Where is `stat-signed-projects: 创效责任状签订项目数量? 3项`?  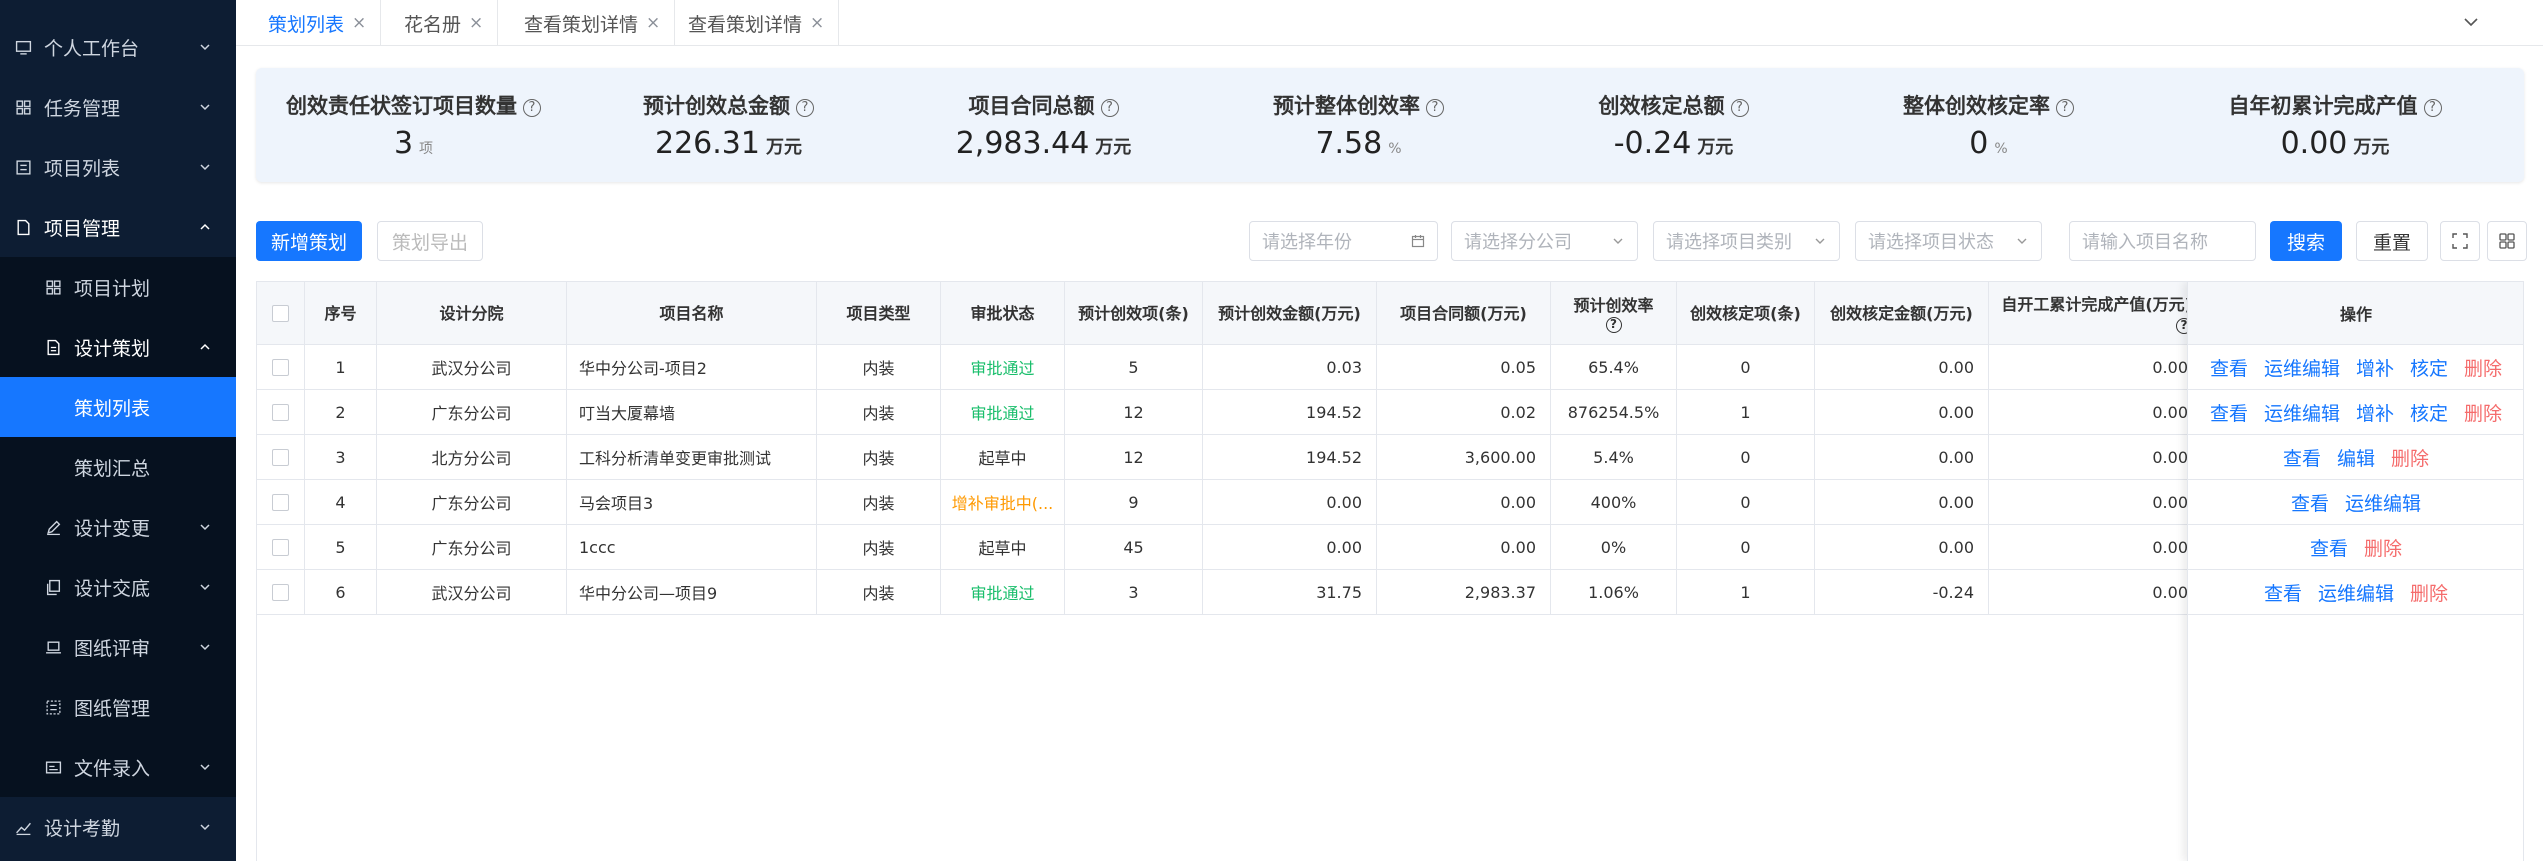
stat-signed-projects: 创效责任状签订项目数量? 3项 is located at coordinates (413, 125).